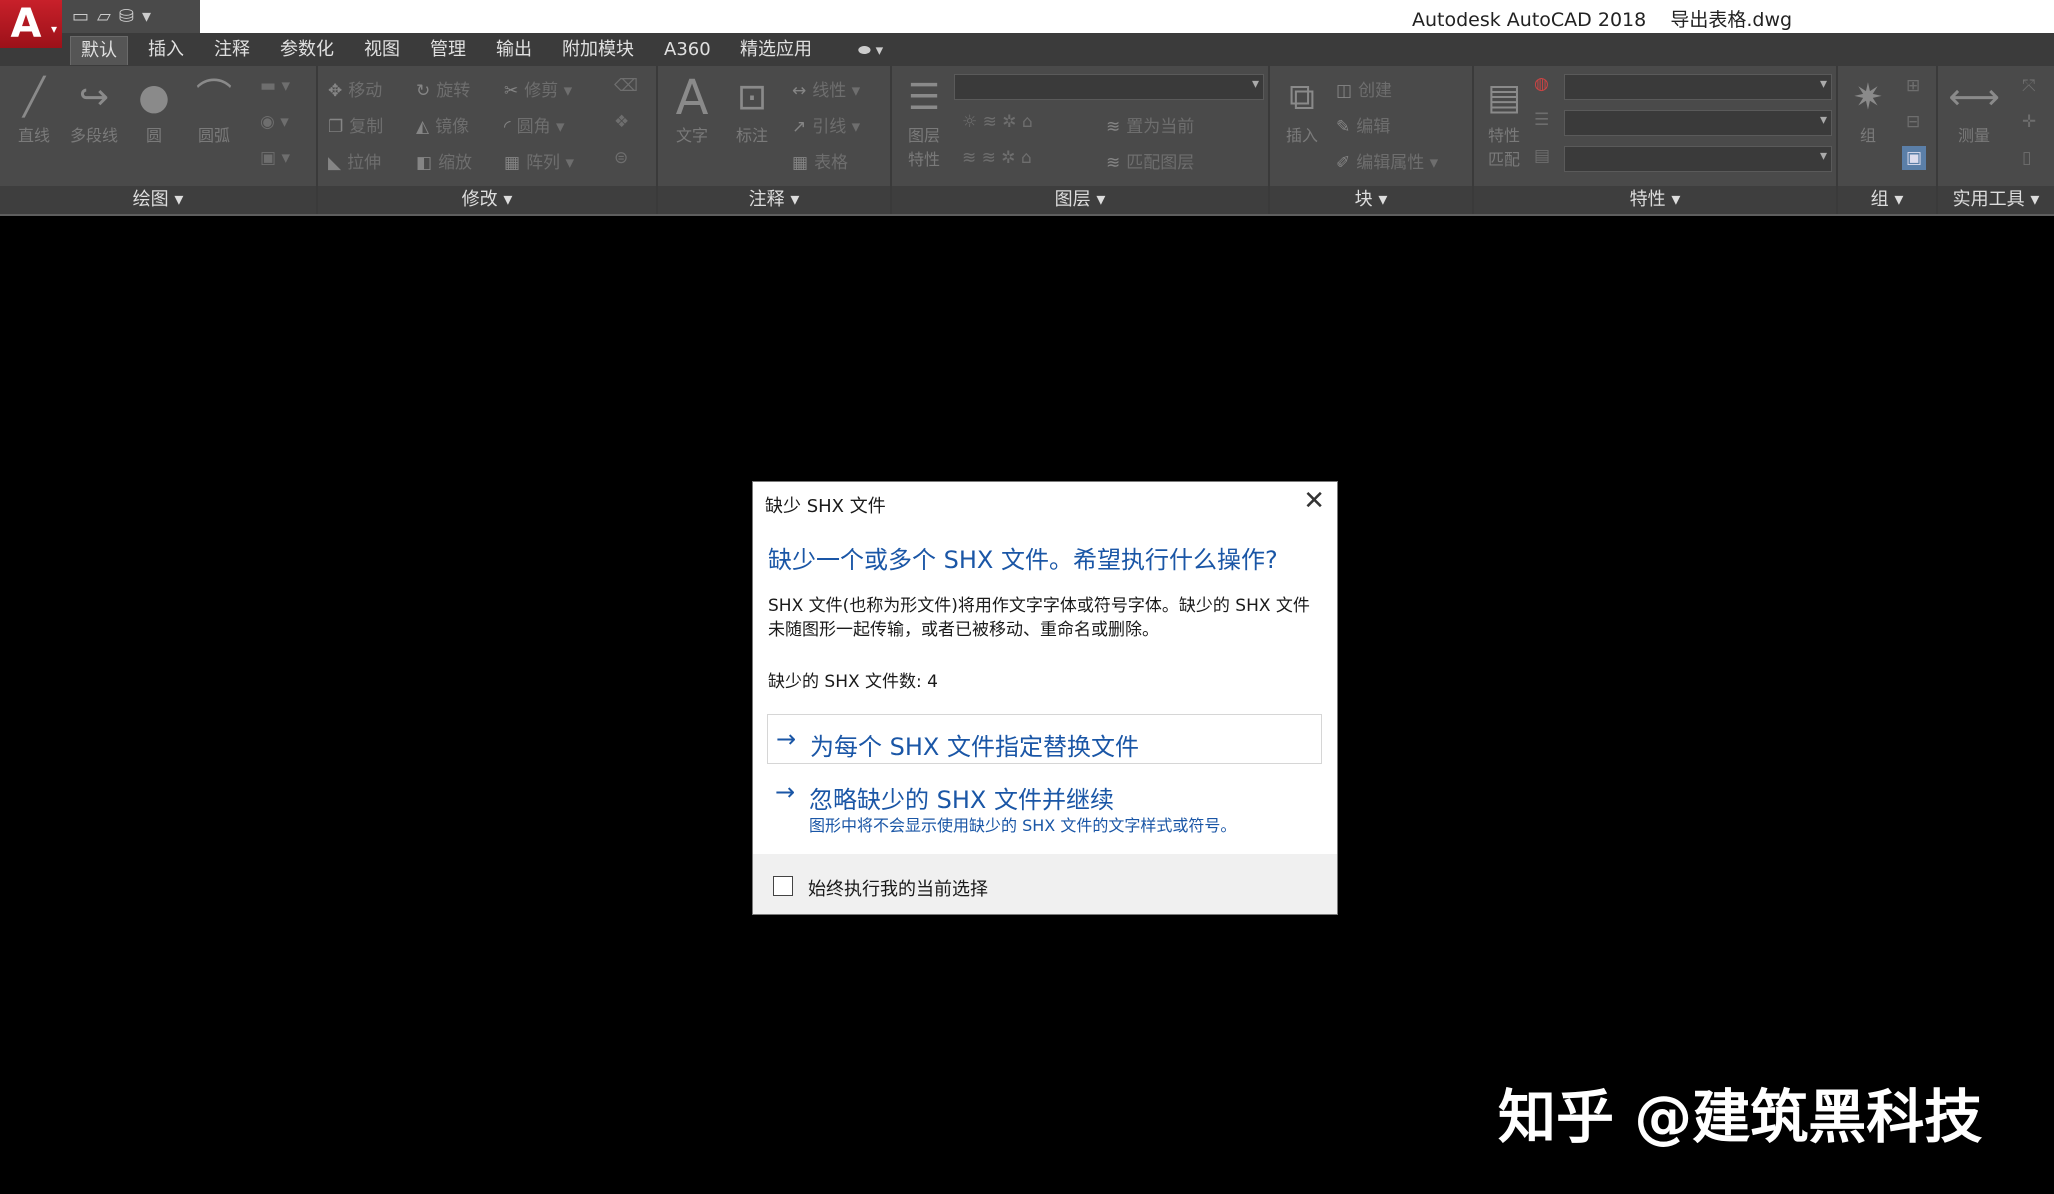  What do you see at coordinates (961, 800) in the screenshot?
I see `option2-label: 忽略缺少的 SHX 文件并继续` at bounding box center [961, 800].